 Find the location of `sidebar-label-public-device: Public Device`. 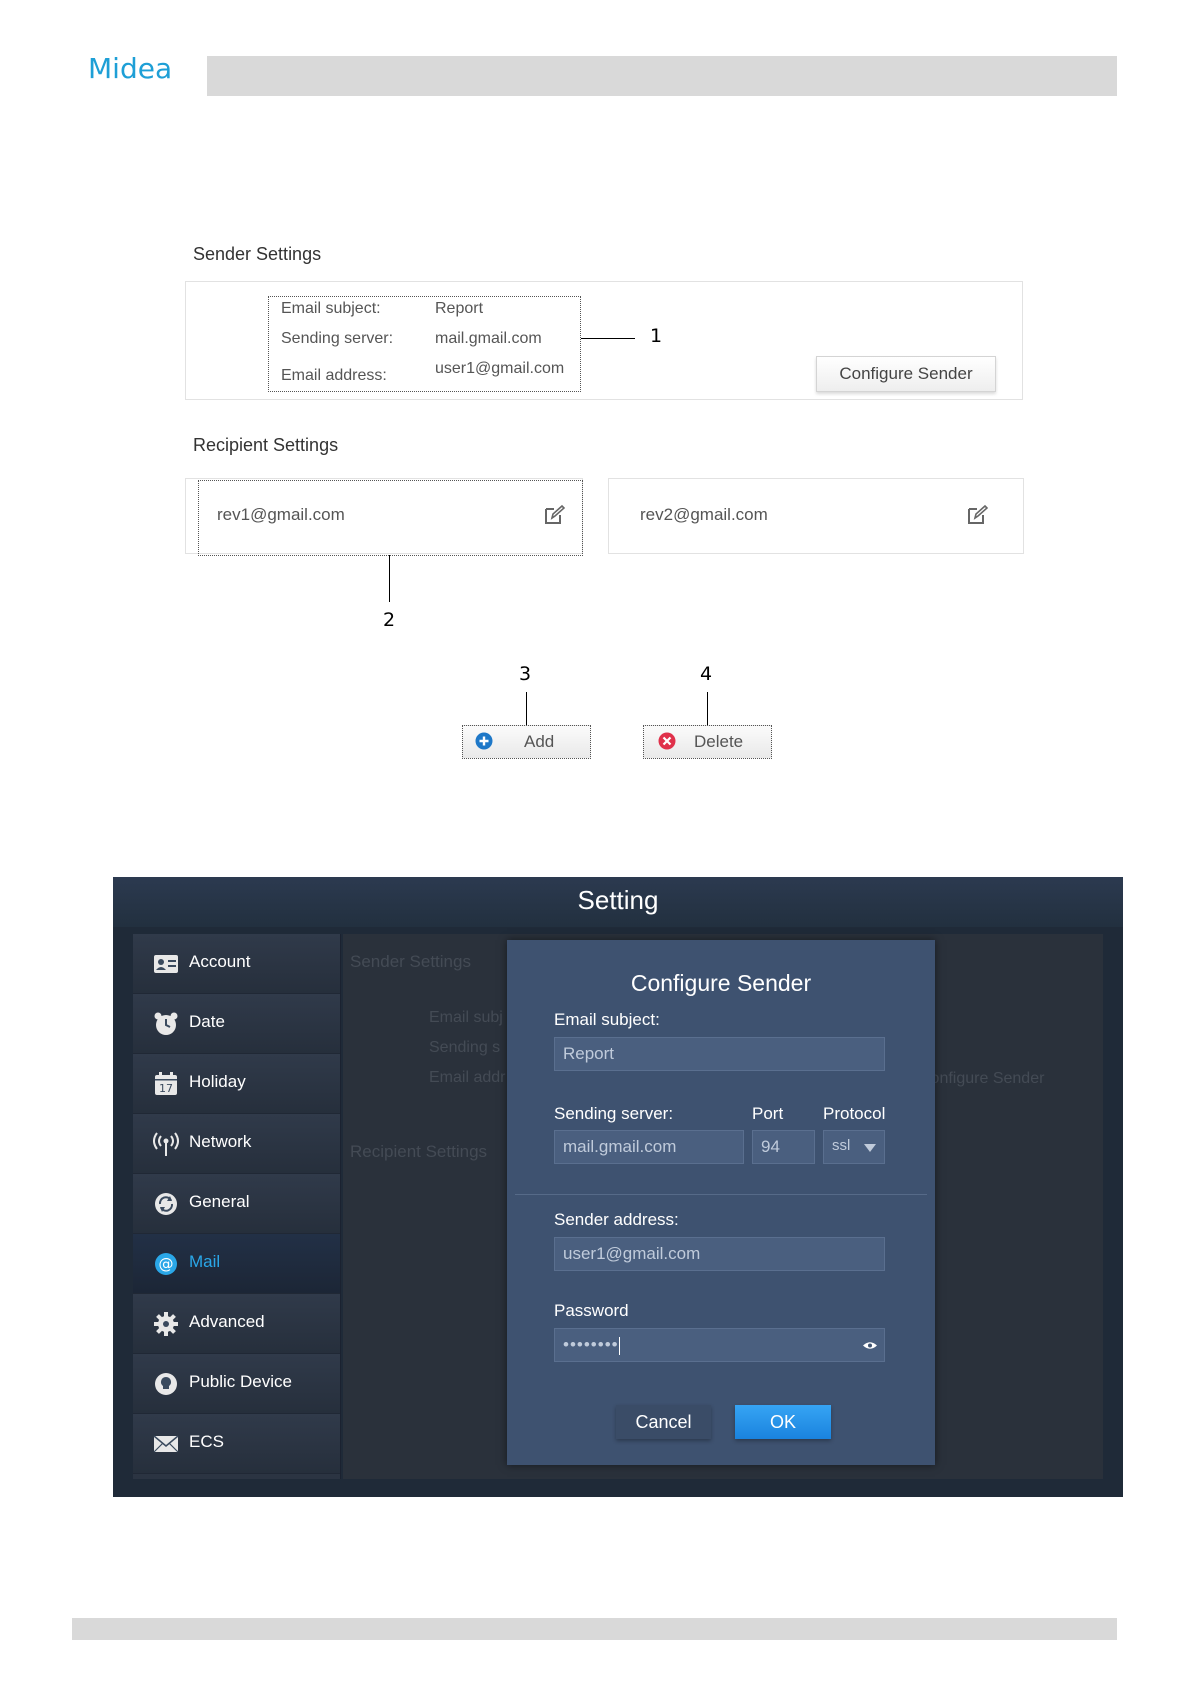

sidebar-label-public-device: Public Device is located at coordinates (240, 1381).